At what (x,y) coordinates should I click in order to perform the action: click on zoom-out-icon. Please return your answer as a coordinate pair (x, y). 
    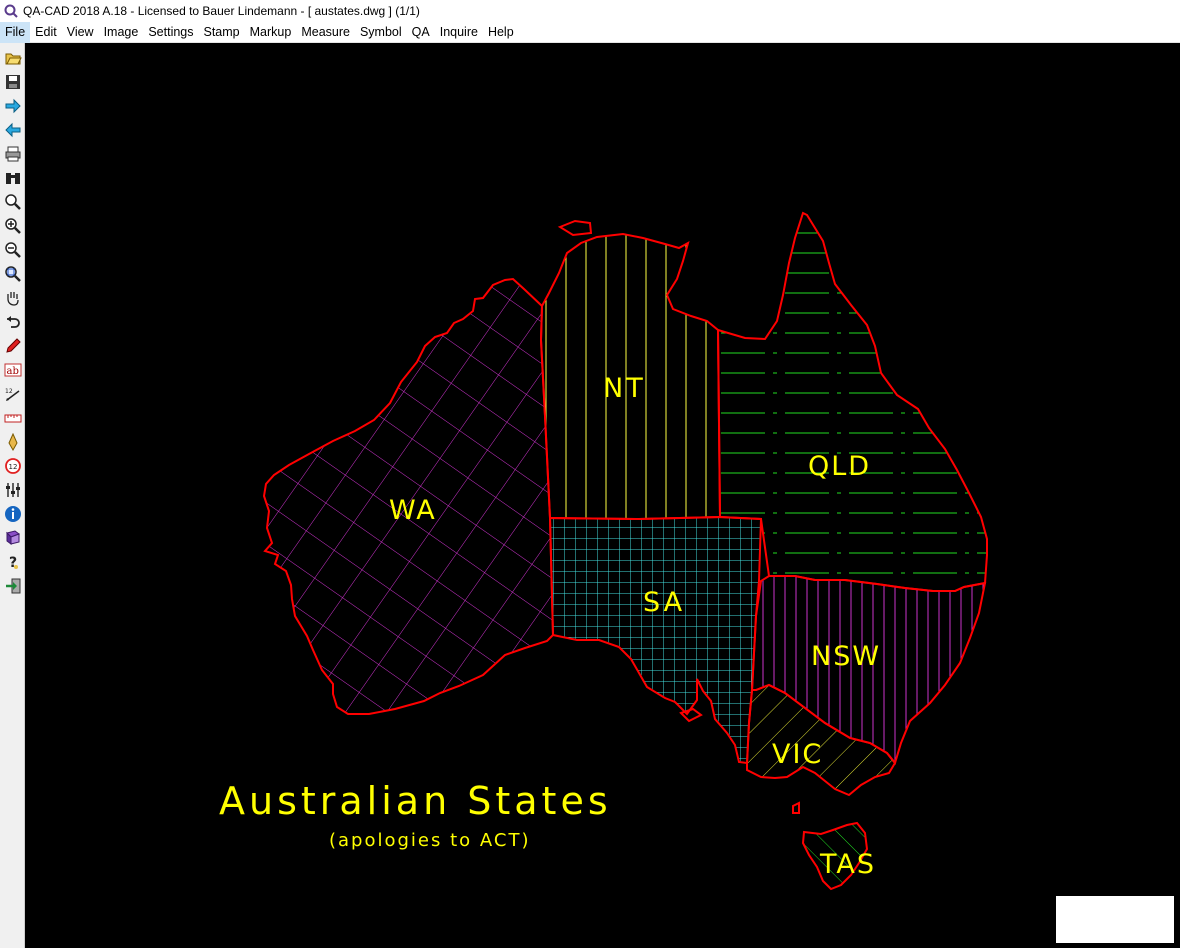
    Looking at the image, I should click on (12, 249).